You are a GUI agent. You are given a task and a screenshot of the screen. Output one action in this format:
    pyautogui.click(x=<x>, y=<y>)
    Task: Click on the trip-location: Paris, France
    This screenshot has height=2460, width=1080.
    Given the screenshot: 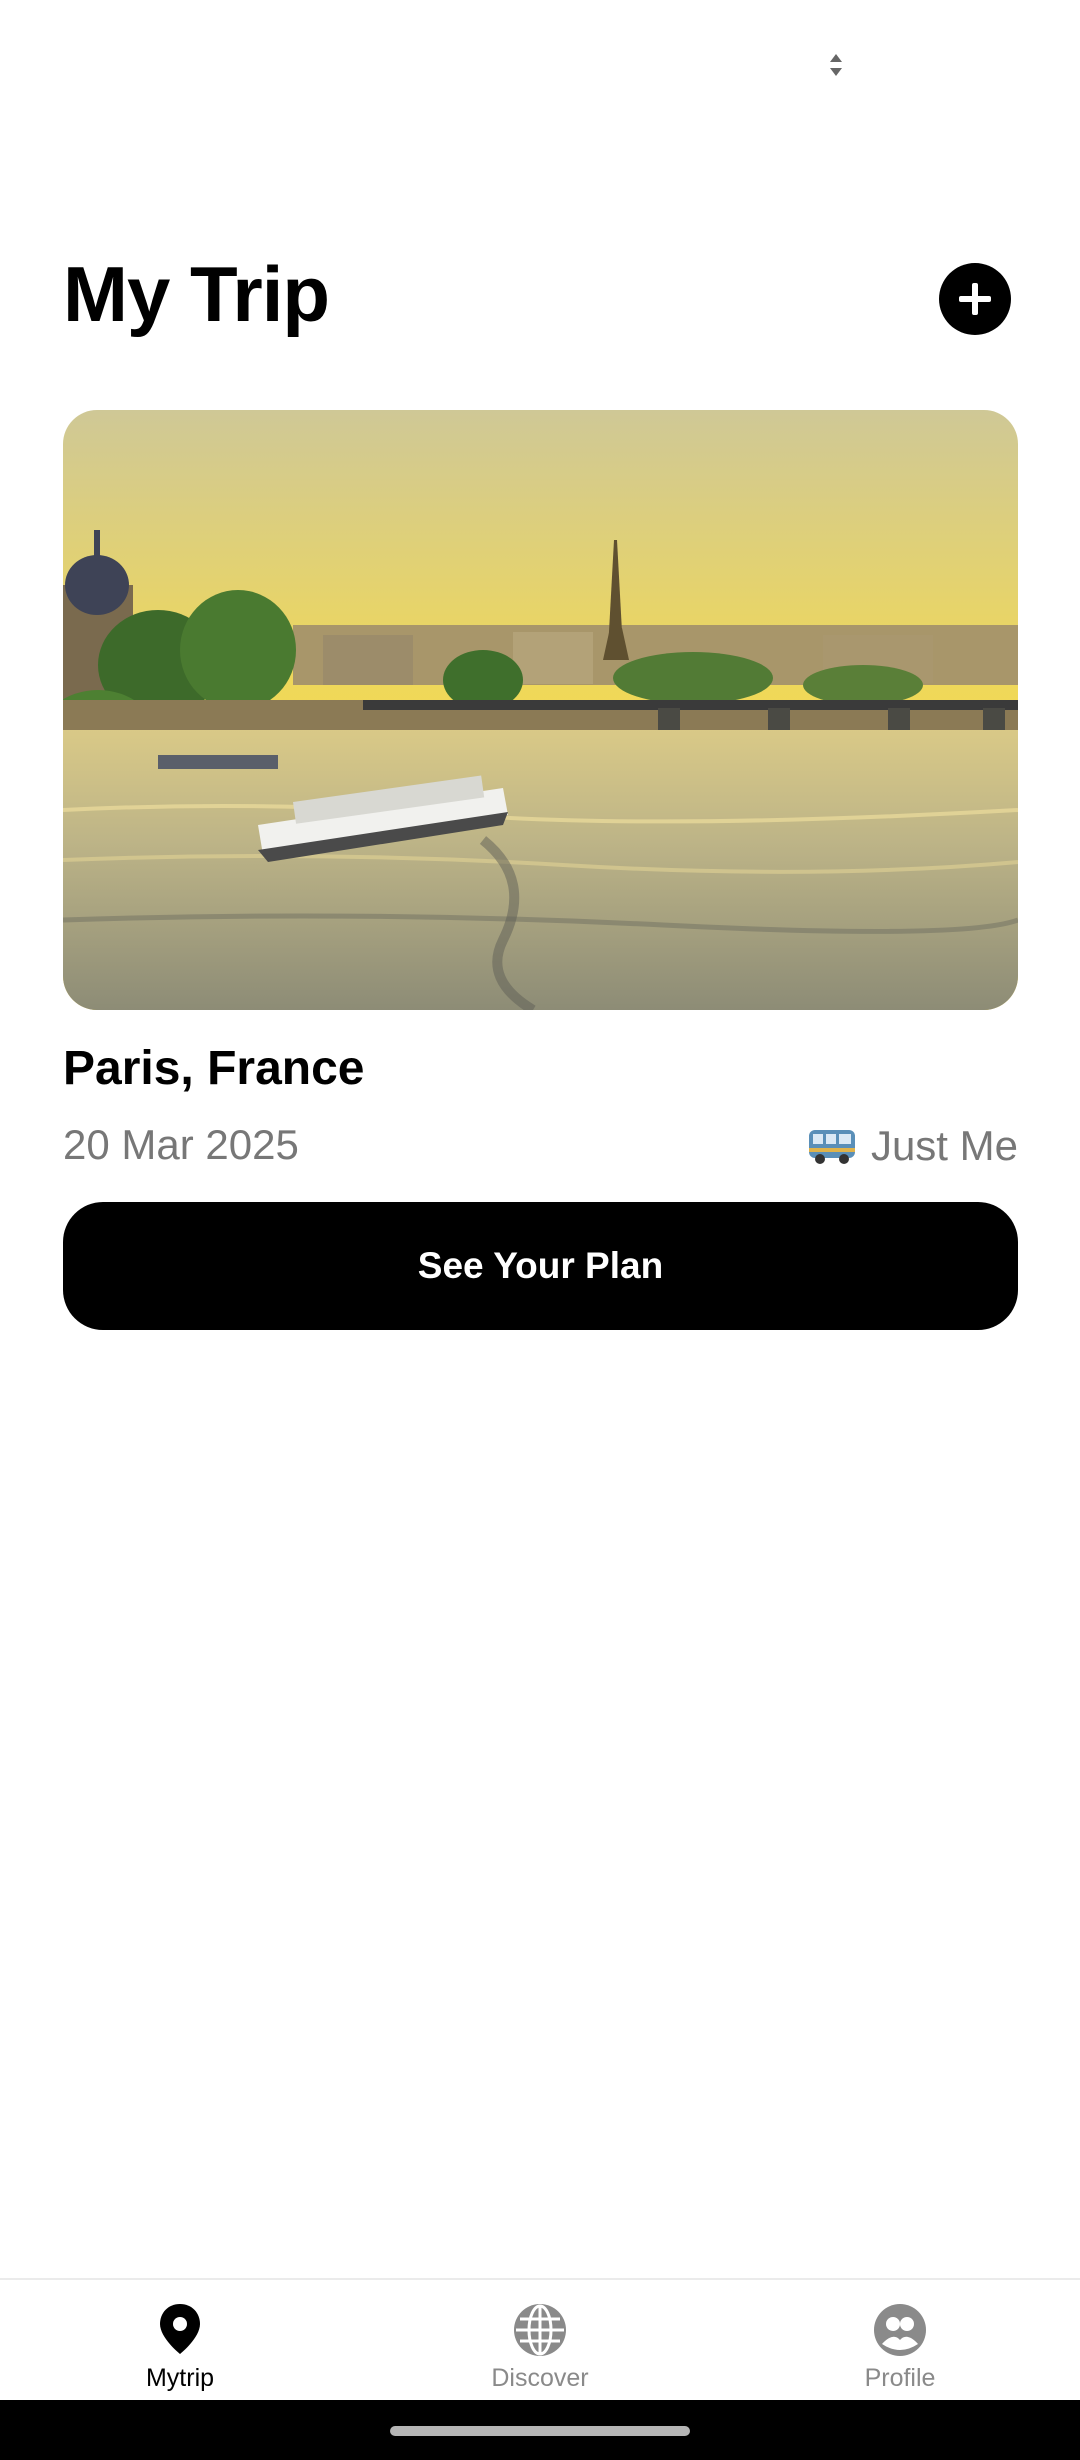 What is the action you would take?
    pyautogui.click(x=214, y=1068)
    